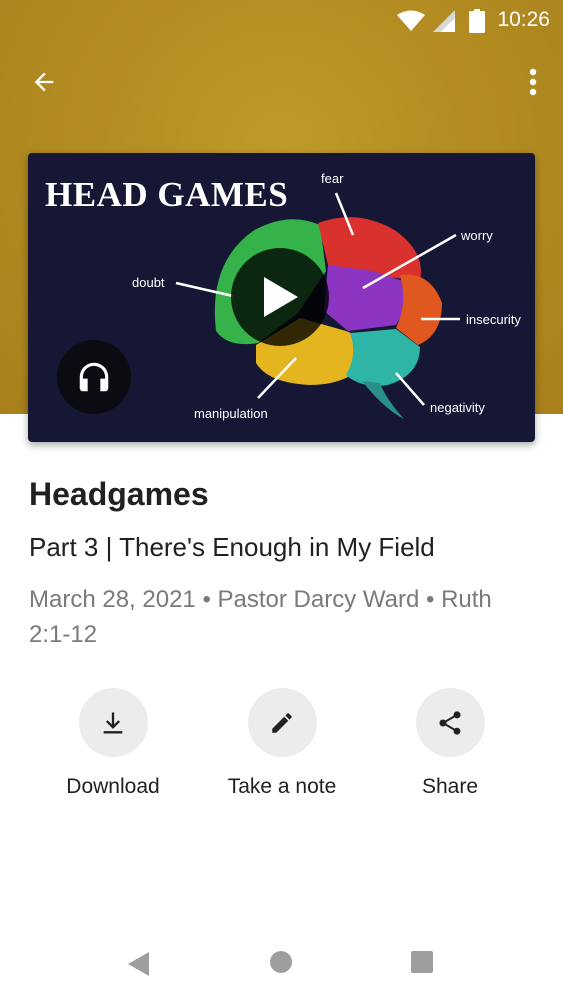 This screenshot has height=1000, width=563. I want to click on more-vert-icon, so click(533, 82).